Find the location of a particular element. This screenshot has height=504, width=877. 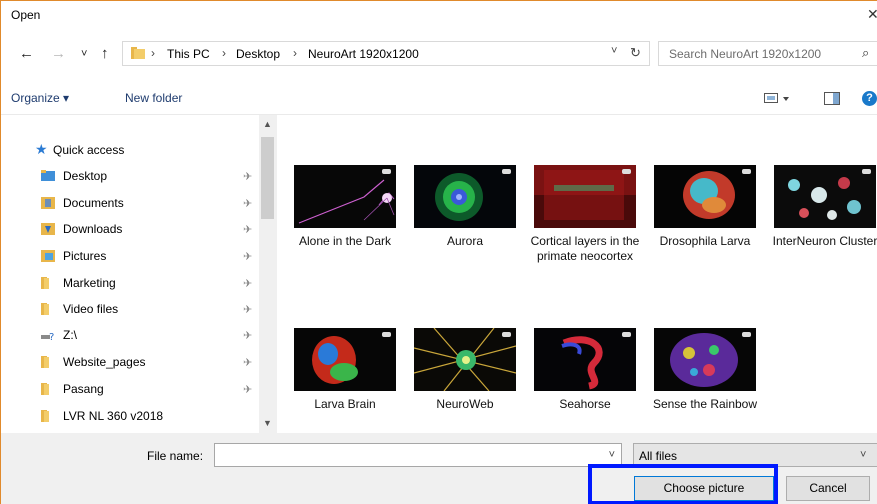

up-arrow-icon: ↑ is located at coordinates (105, 53).